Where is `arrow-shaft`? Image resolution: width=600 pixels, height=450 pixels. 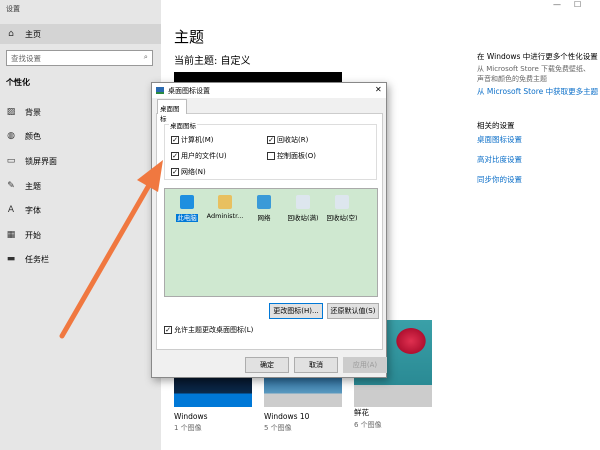
arrow-shaft is located at coordinates (107, 258).